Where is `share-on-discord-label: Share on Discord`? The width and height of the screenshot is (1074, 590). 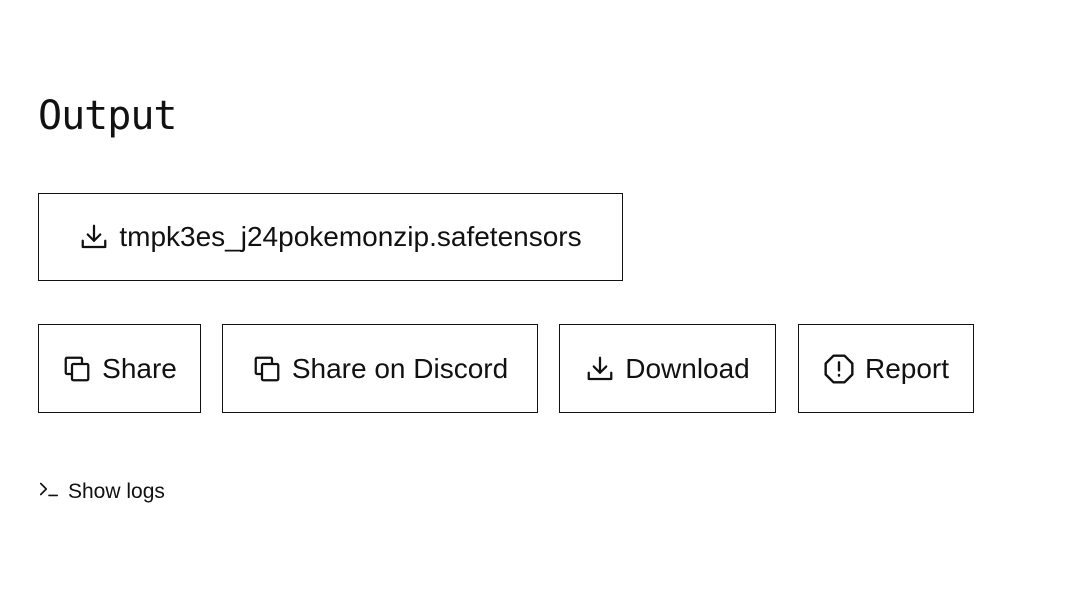
share-on-discord-label: Share on Discord is located at coordinates (400, 368).